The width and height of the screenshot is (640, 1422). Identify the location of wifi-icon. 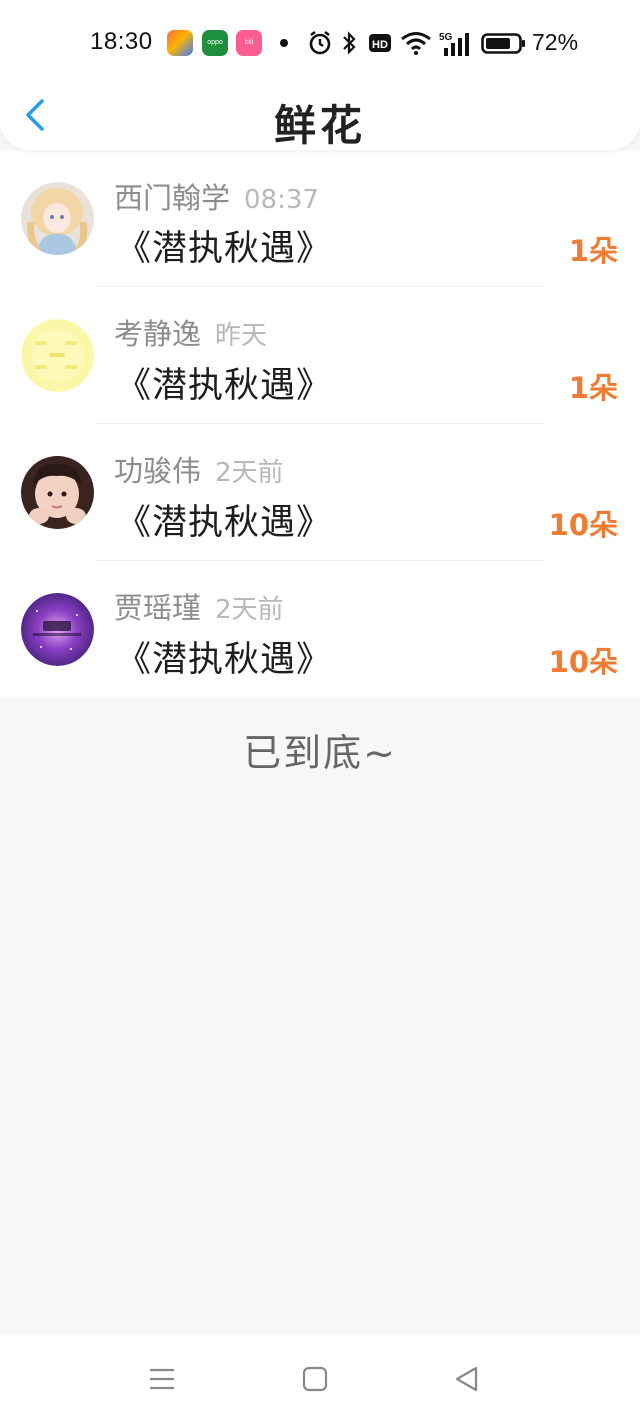
(416, 43).